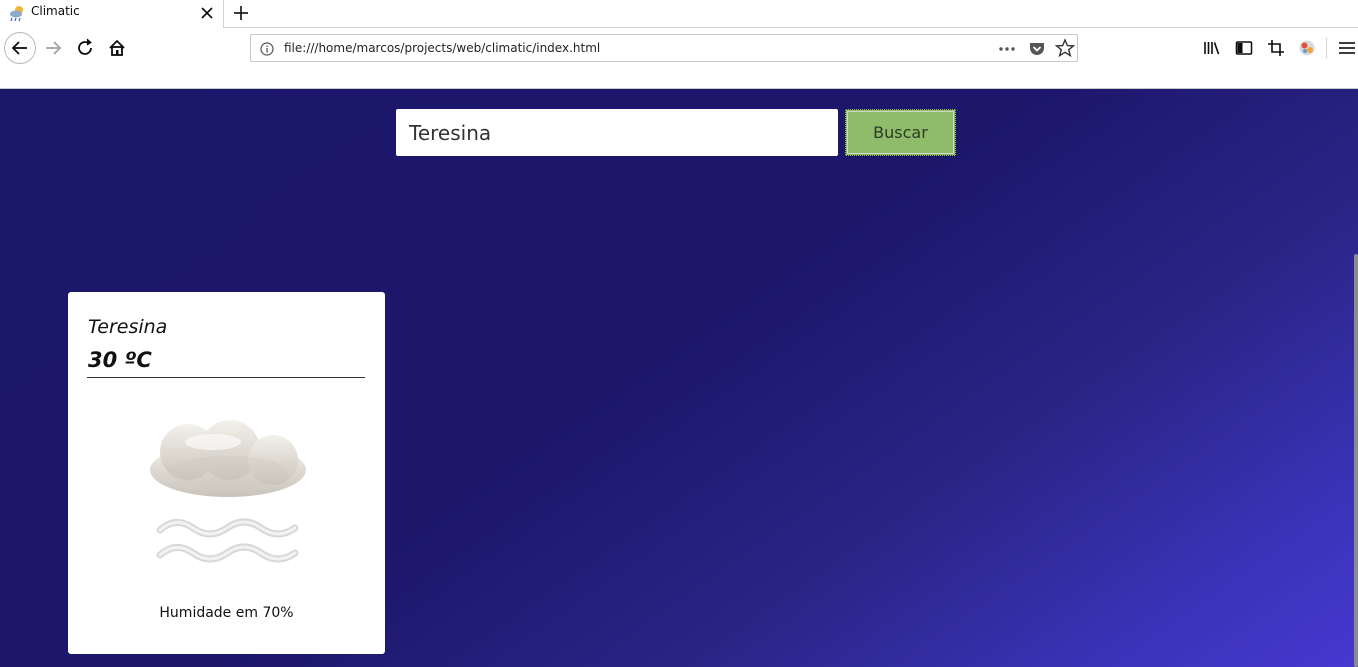  Describe the element at coordinates (226, 377) in the screenshot. I see `card-divider` at that location.